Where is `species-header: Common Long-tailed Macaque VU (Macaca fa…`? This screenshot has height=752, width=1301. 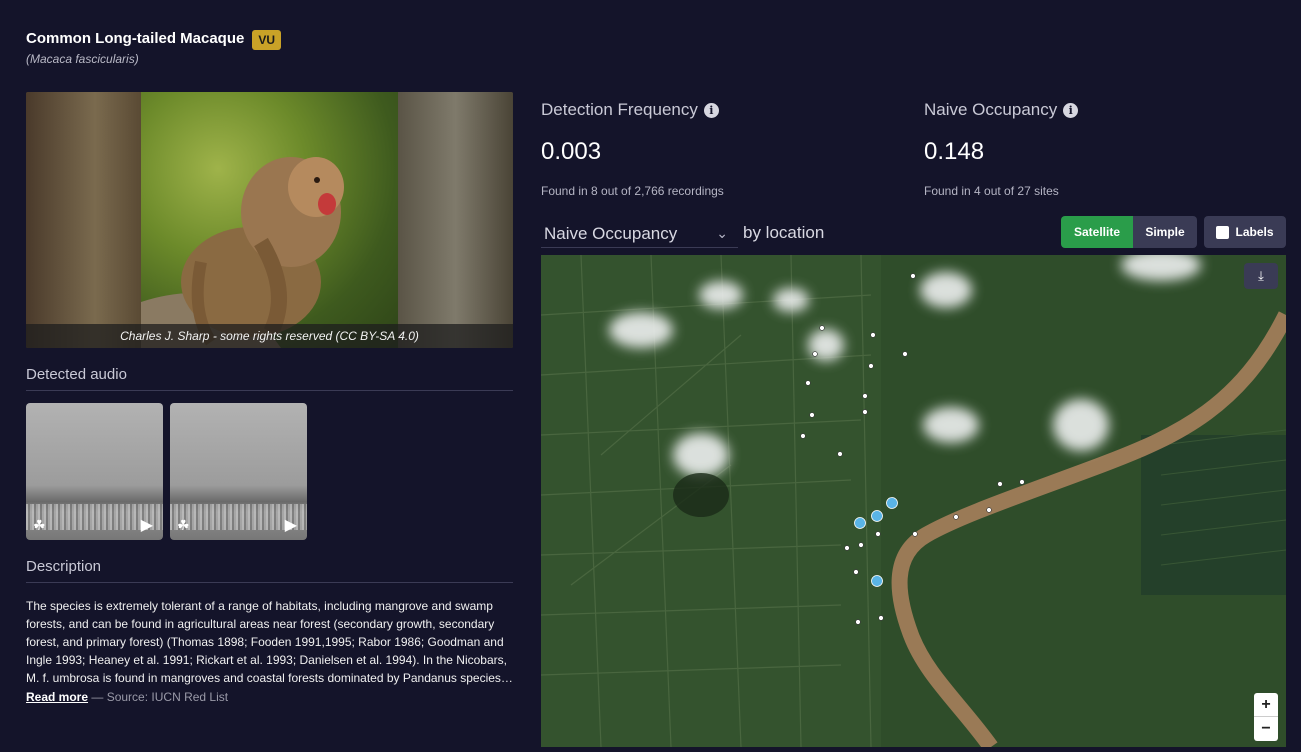 species-header: Common Long-tailed Macaque VU (Macaca fa… is located at coordinates (154, 46).